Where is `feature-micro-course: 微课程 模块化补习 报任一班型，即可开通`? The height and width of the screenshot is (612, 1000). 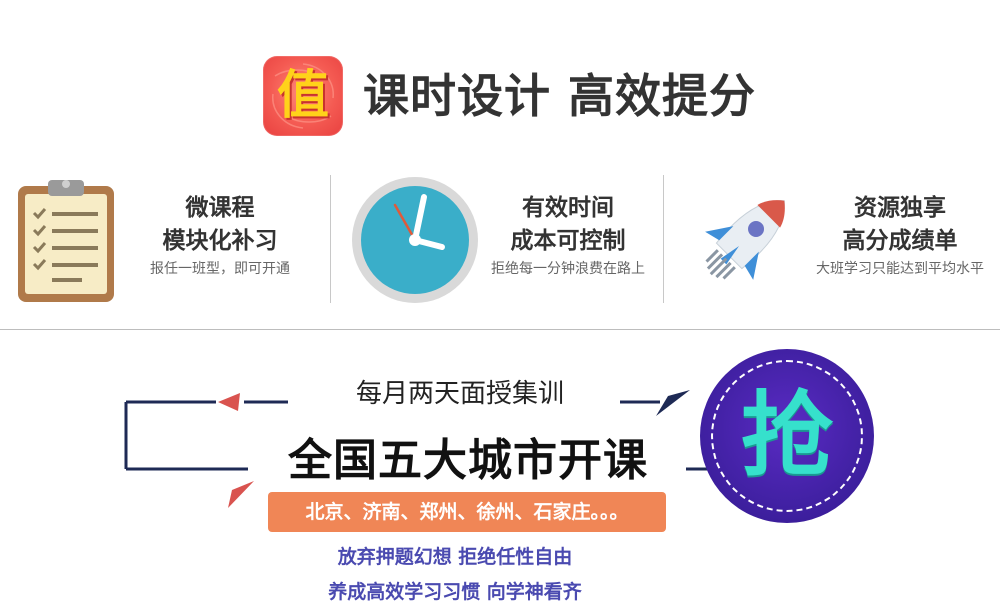
feature-micro-course: 微课程 模块化补习 报任一班型，即可开通 is located at coordinates (220, 236).